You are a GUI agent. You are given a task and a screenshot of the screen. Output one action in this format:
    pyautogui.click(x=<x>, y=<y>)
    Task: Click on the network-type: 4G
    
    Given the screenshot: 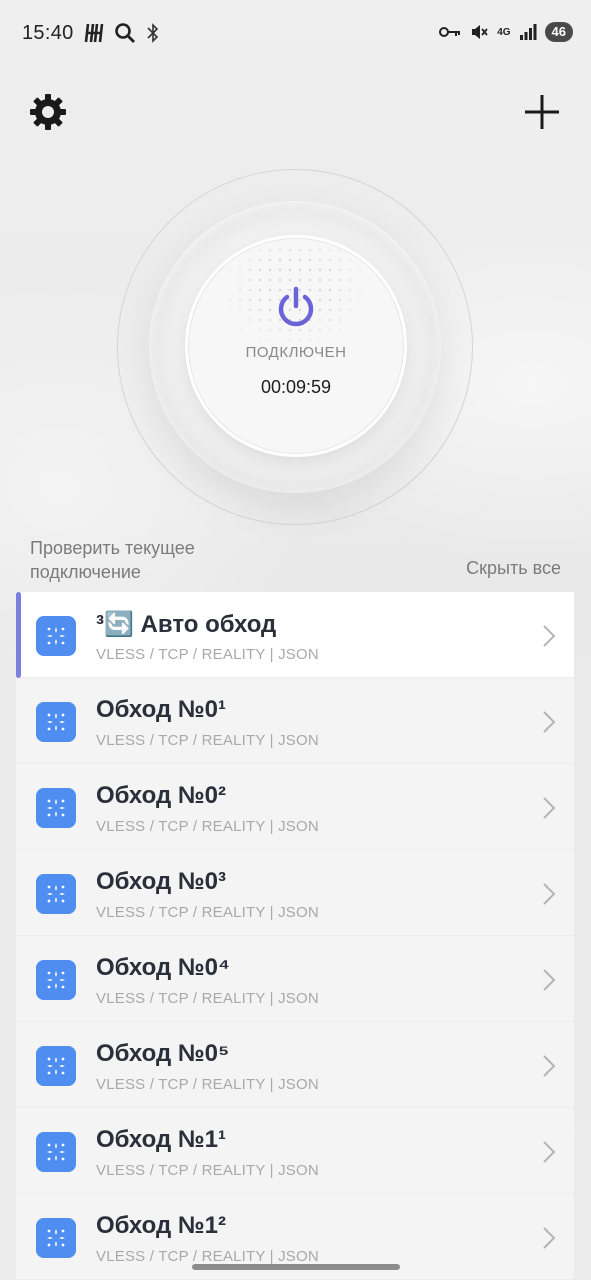 What is the action you would take?
    pyautogui.click(x=504, y=32)
    